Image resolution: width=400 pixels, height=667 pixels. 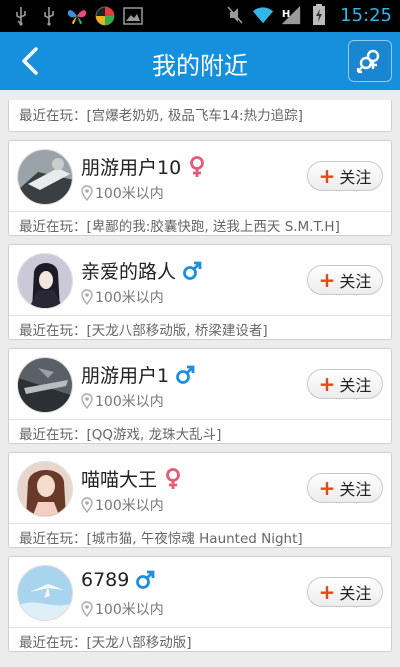 What do you see at coordinates (128, 270) in the screenshot?
I see `user-name: 亲爱的路人` at bounding box center [128, 270].